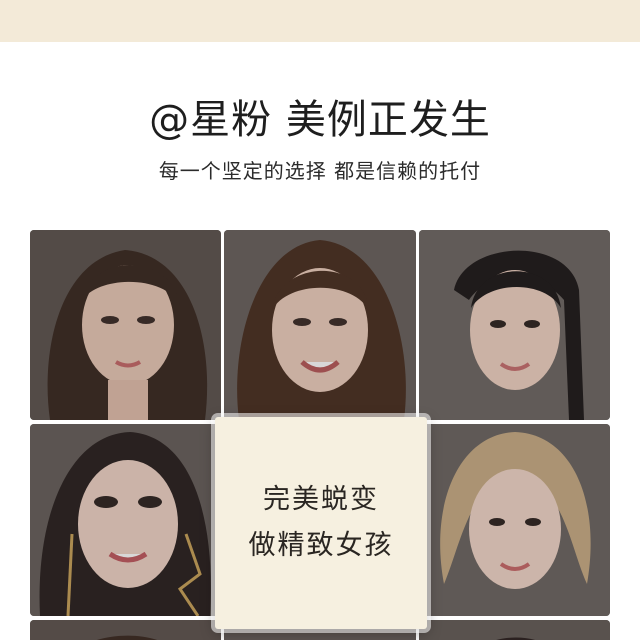 The height and width of the screenshot is (640, 640). I want to click on caption-line-2: 做精致女孩, so click(321, 545).